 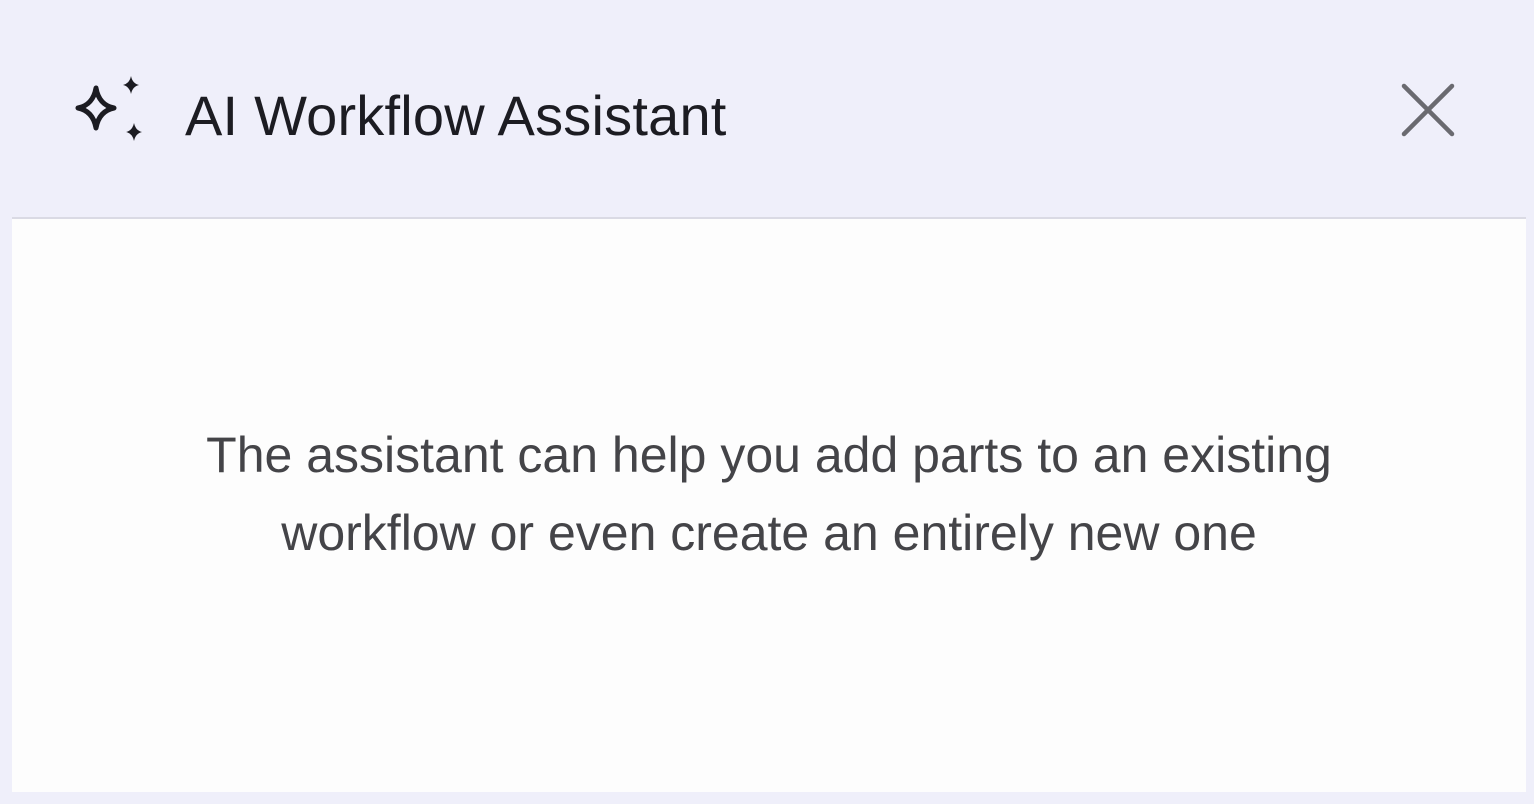 I want to click on panel-title: AI Workflow Assistant, so click(x=456, y=115).